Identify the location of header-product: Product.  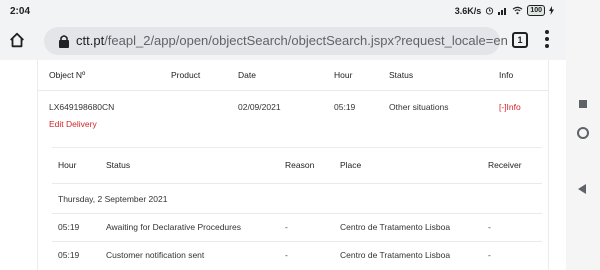
(186, 75).